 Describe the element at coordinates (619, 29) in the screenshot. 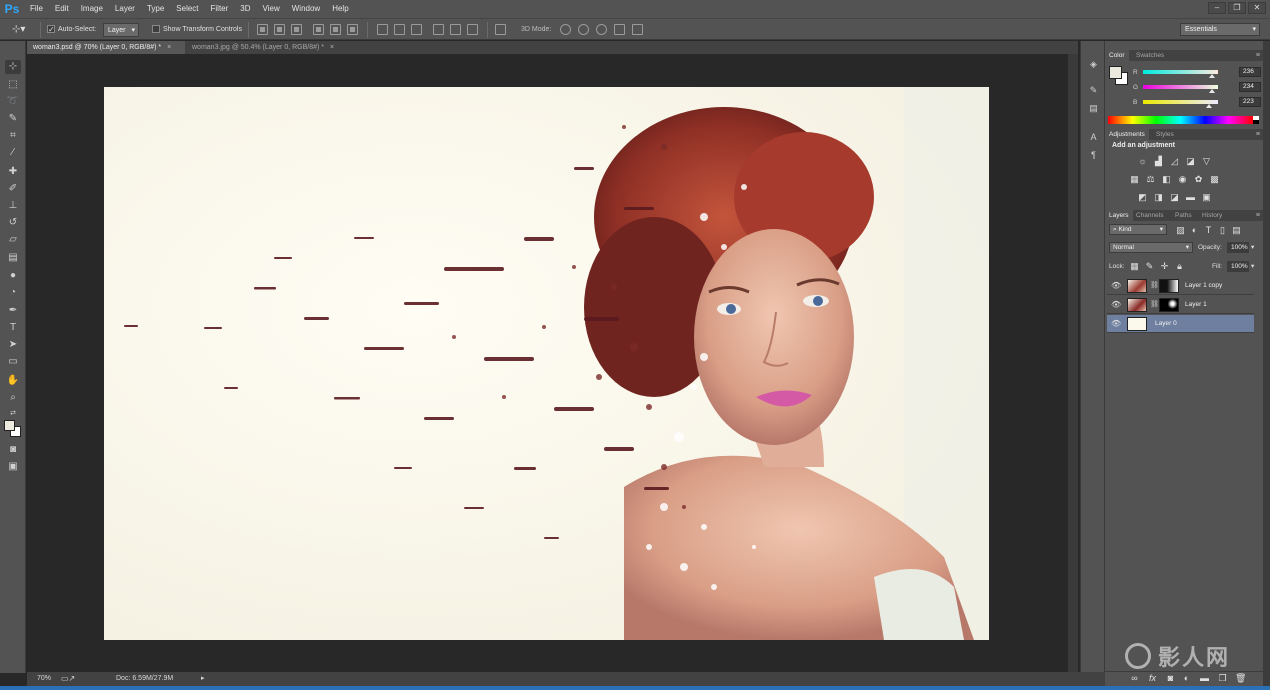

I see `3d-slide-icon` at that location.